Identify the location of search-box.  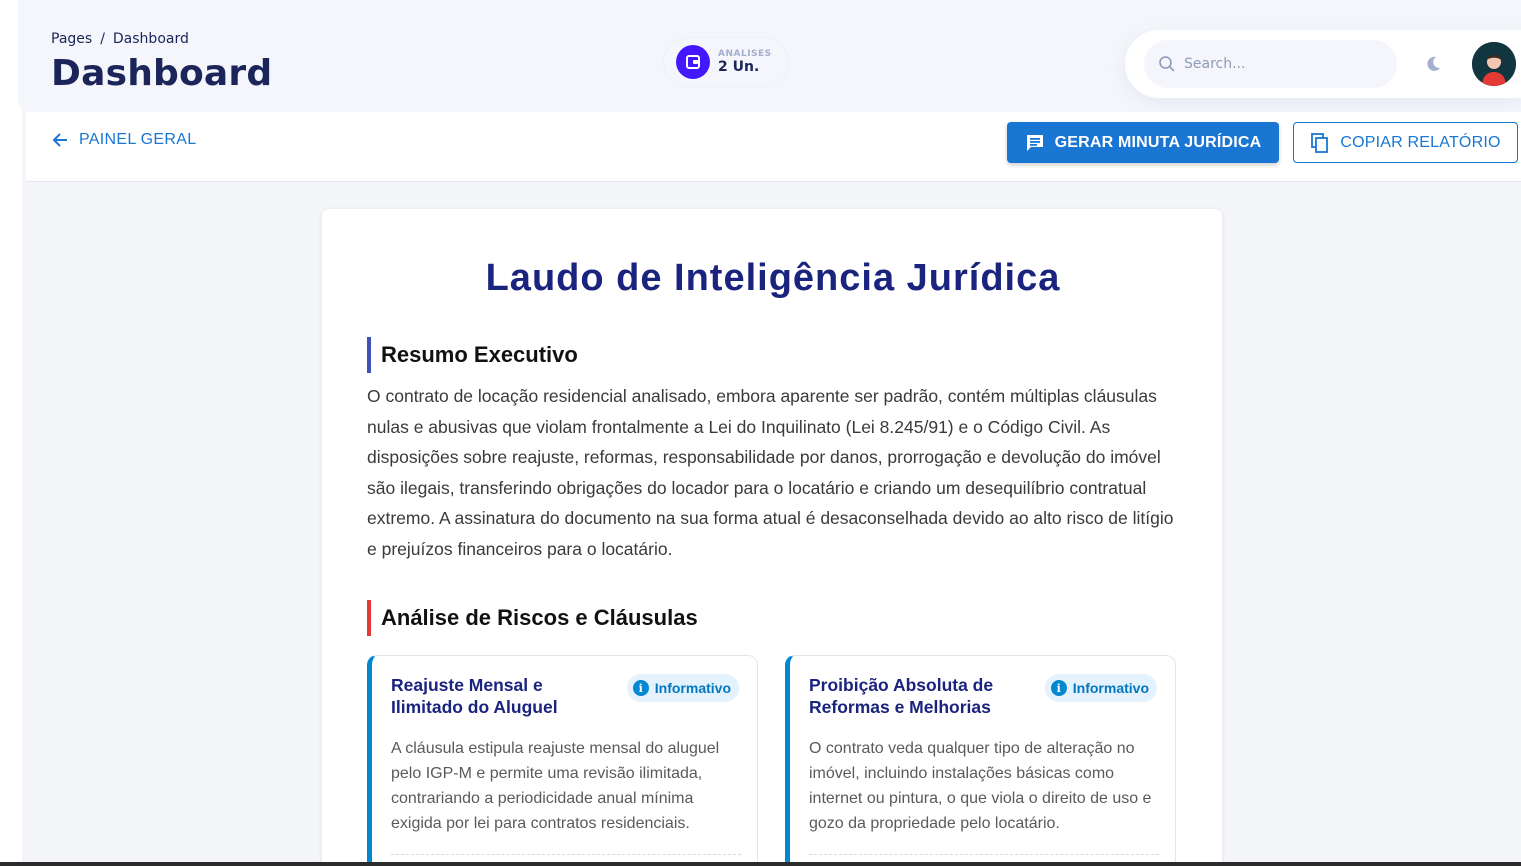
(1270, 64).